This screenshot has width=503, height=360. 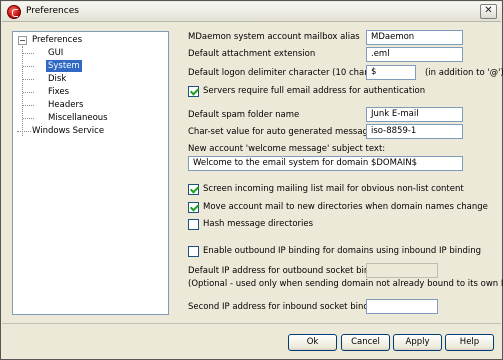 I want to click on full-email-auth-checkbox, so click(x=193, y=91).